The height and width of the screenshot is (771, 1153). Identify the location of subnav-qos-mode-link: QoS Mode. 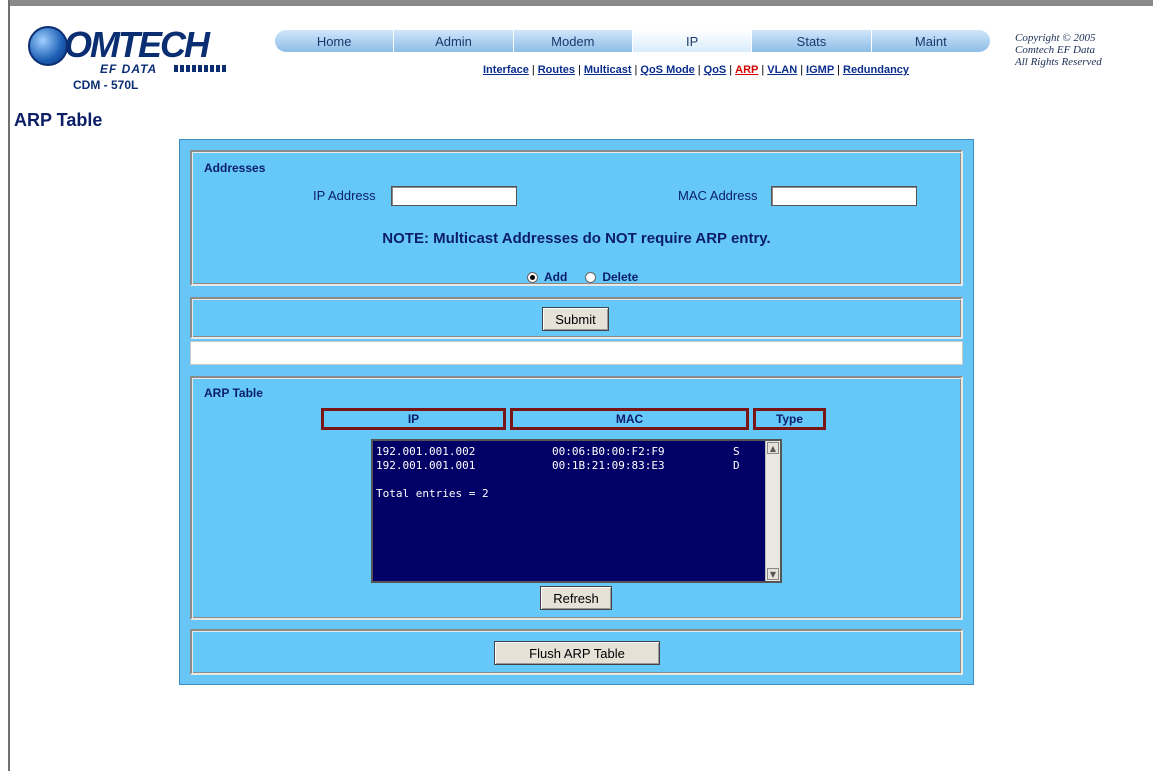
(667, 70).